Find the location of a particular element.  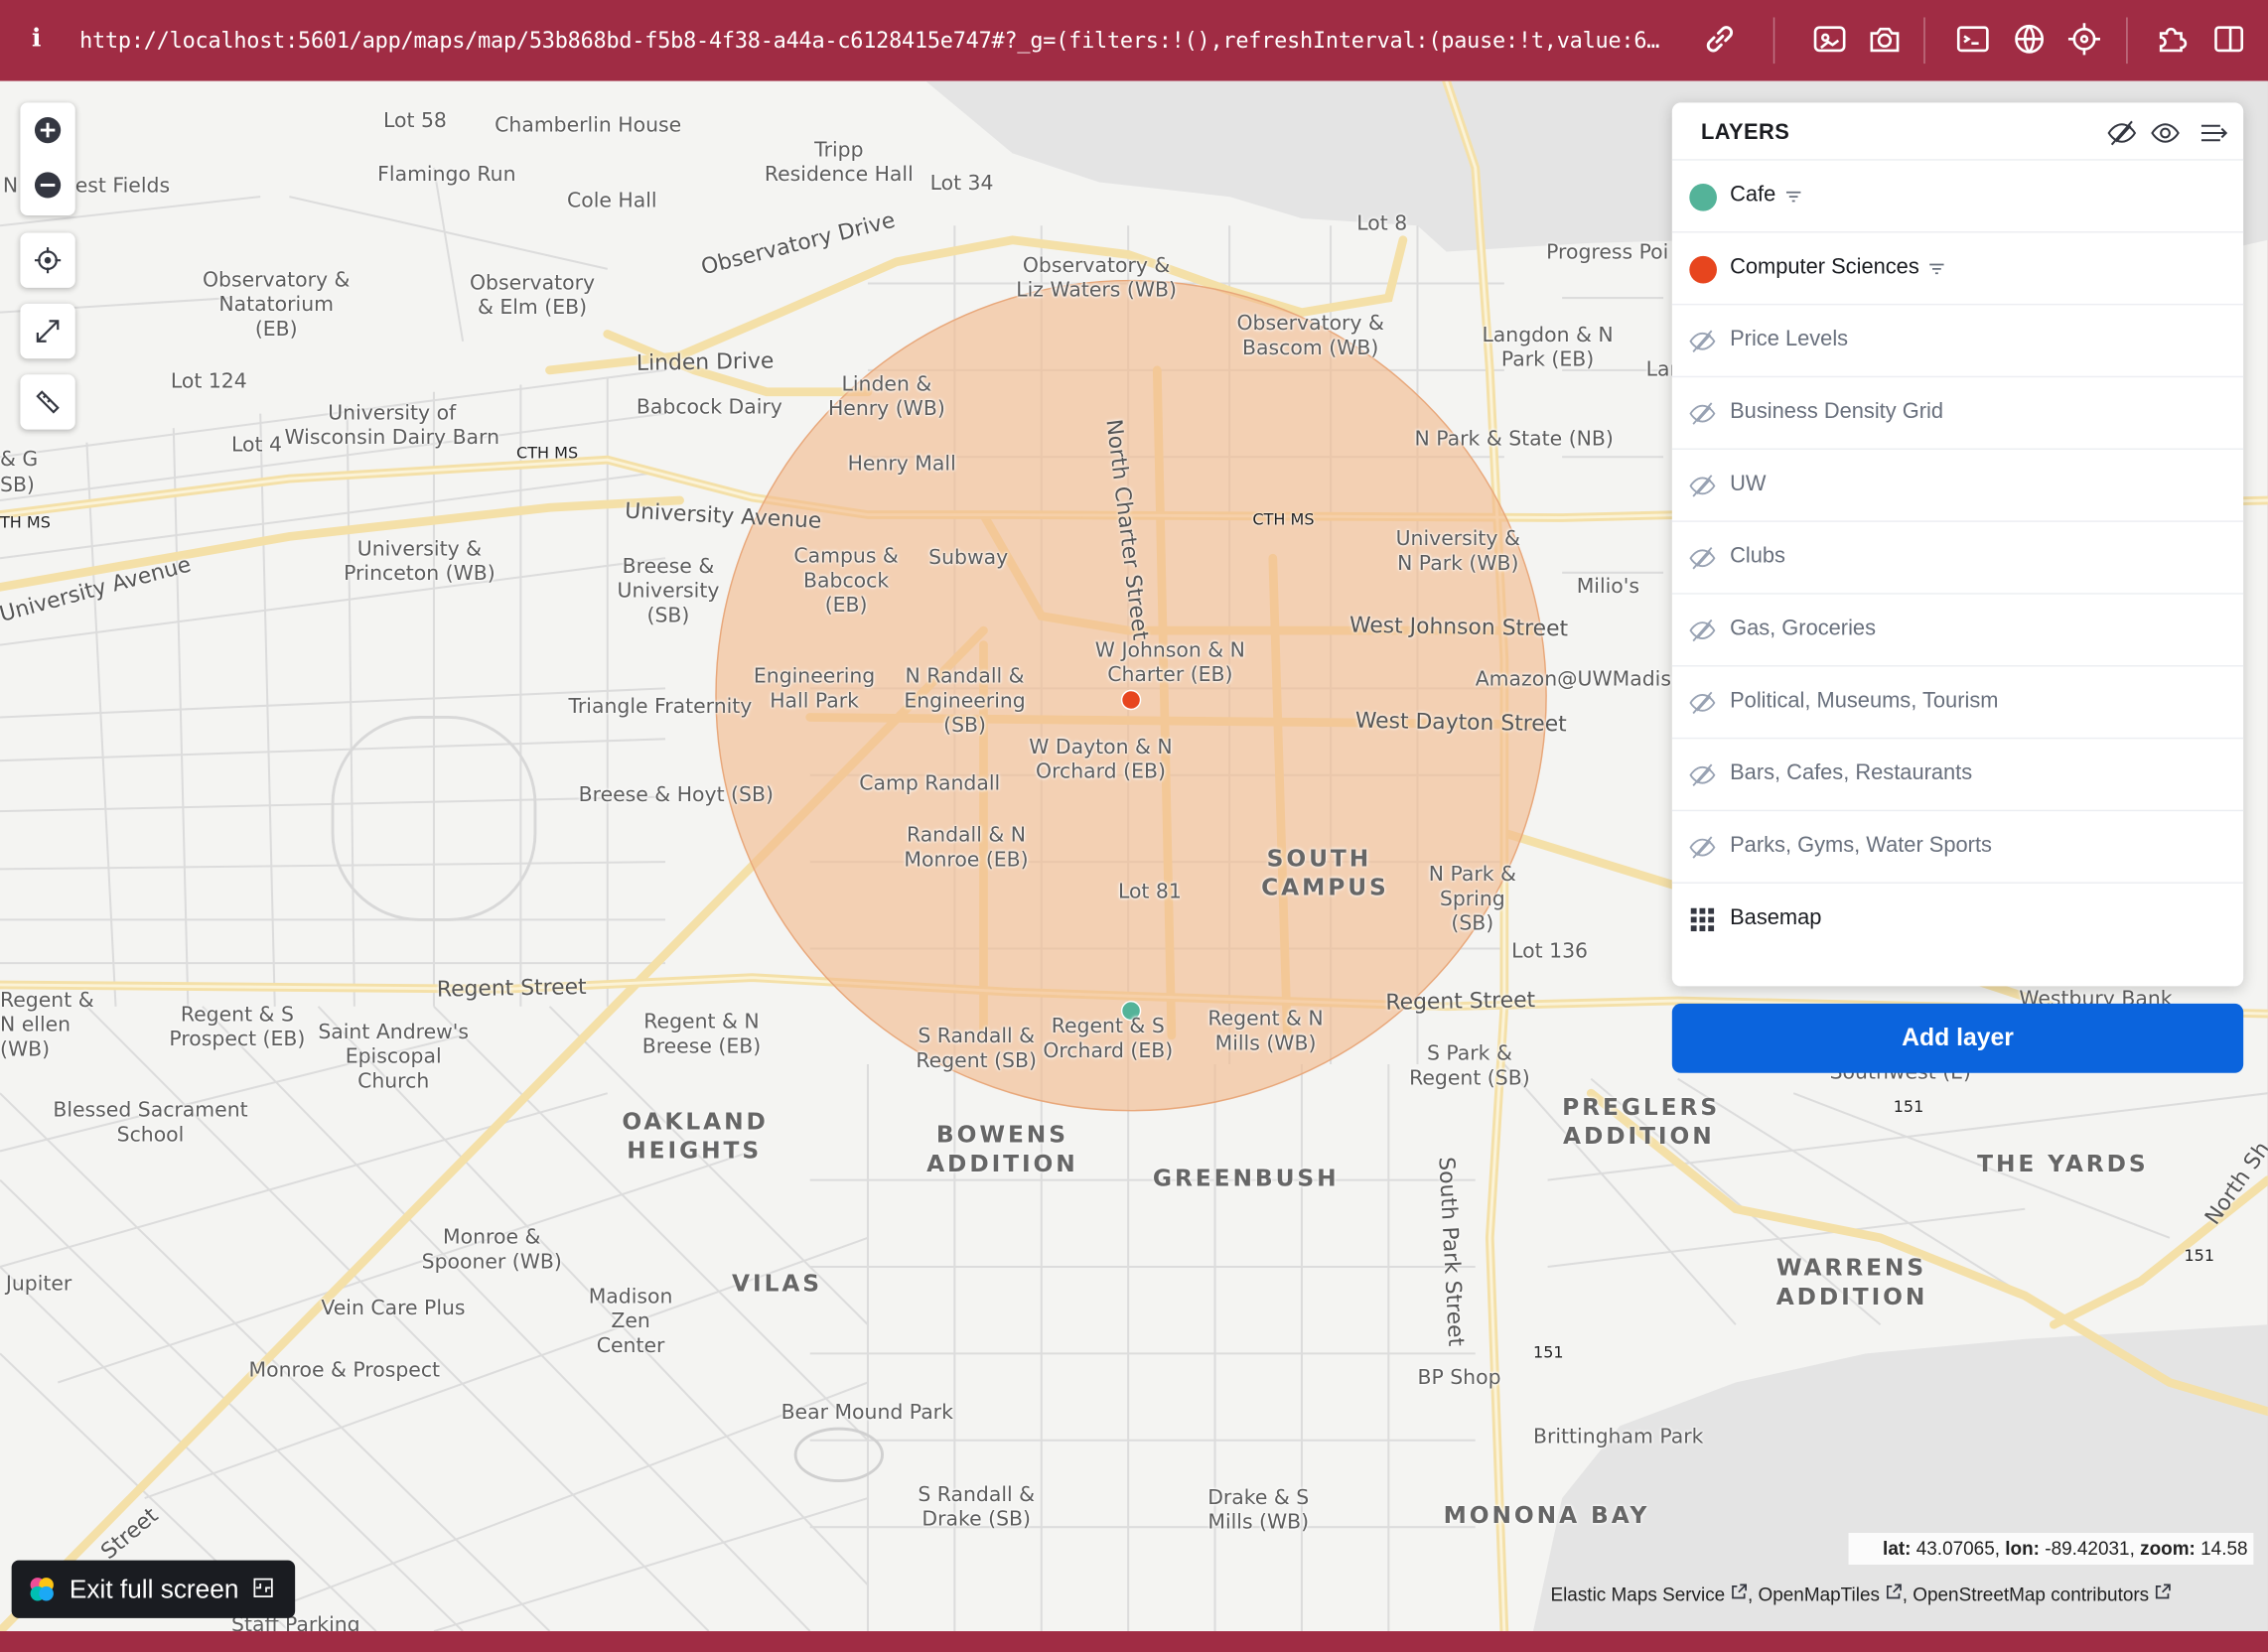

map-label: Camp Randall is located at coordinates (930, 784).